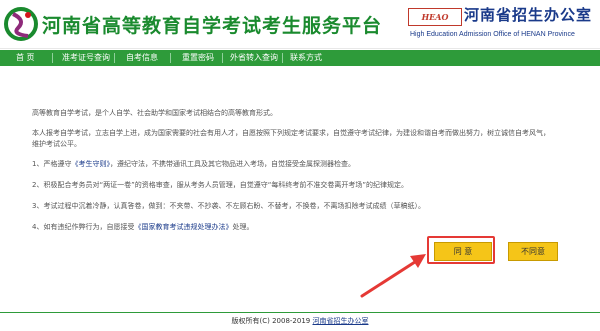 This screenshot has width=600, height=331. I want to click on footer-divider, so click(300, 312).